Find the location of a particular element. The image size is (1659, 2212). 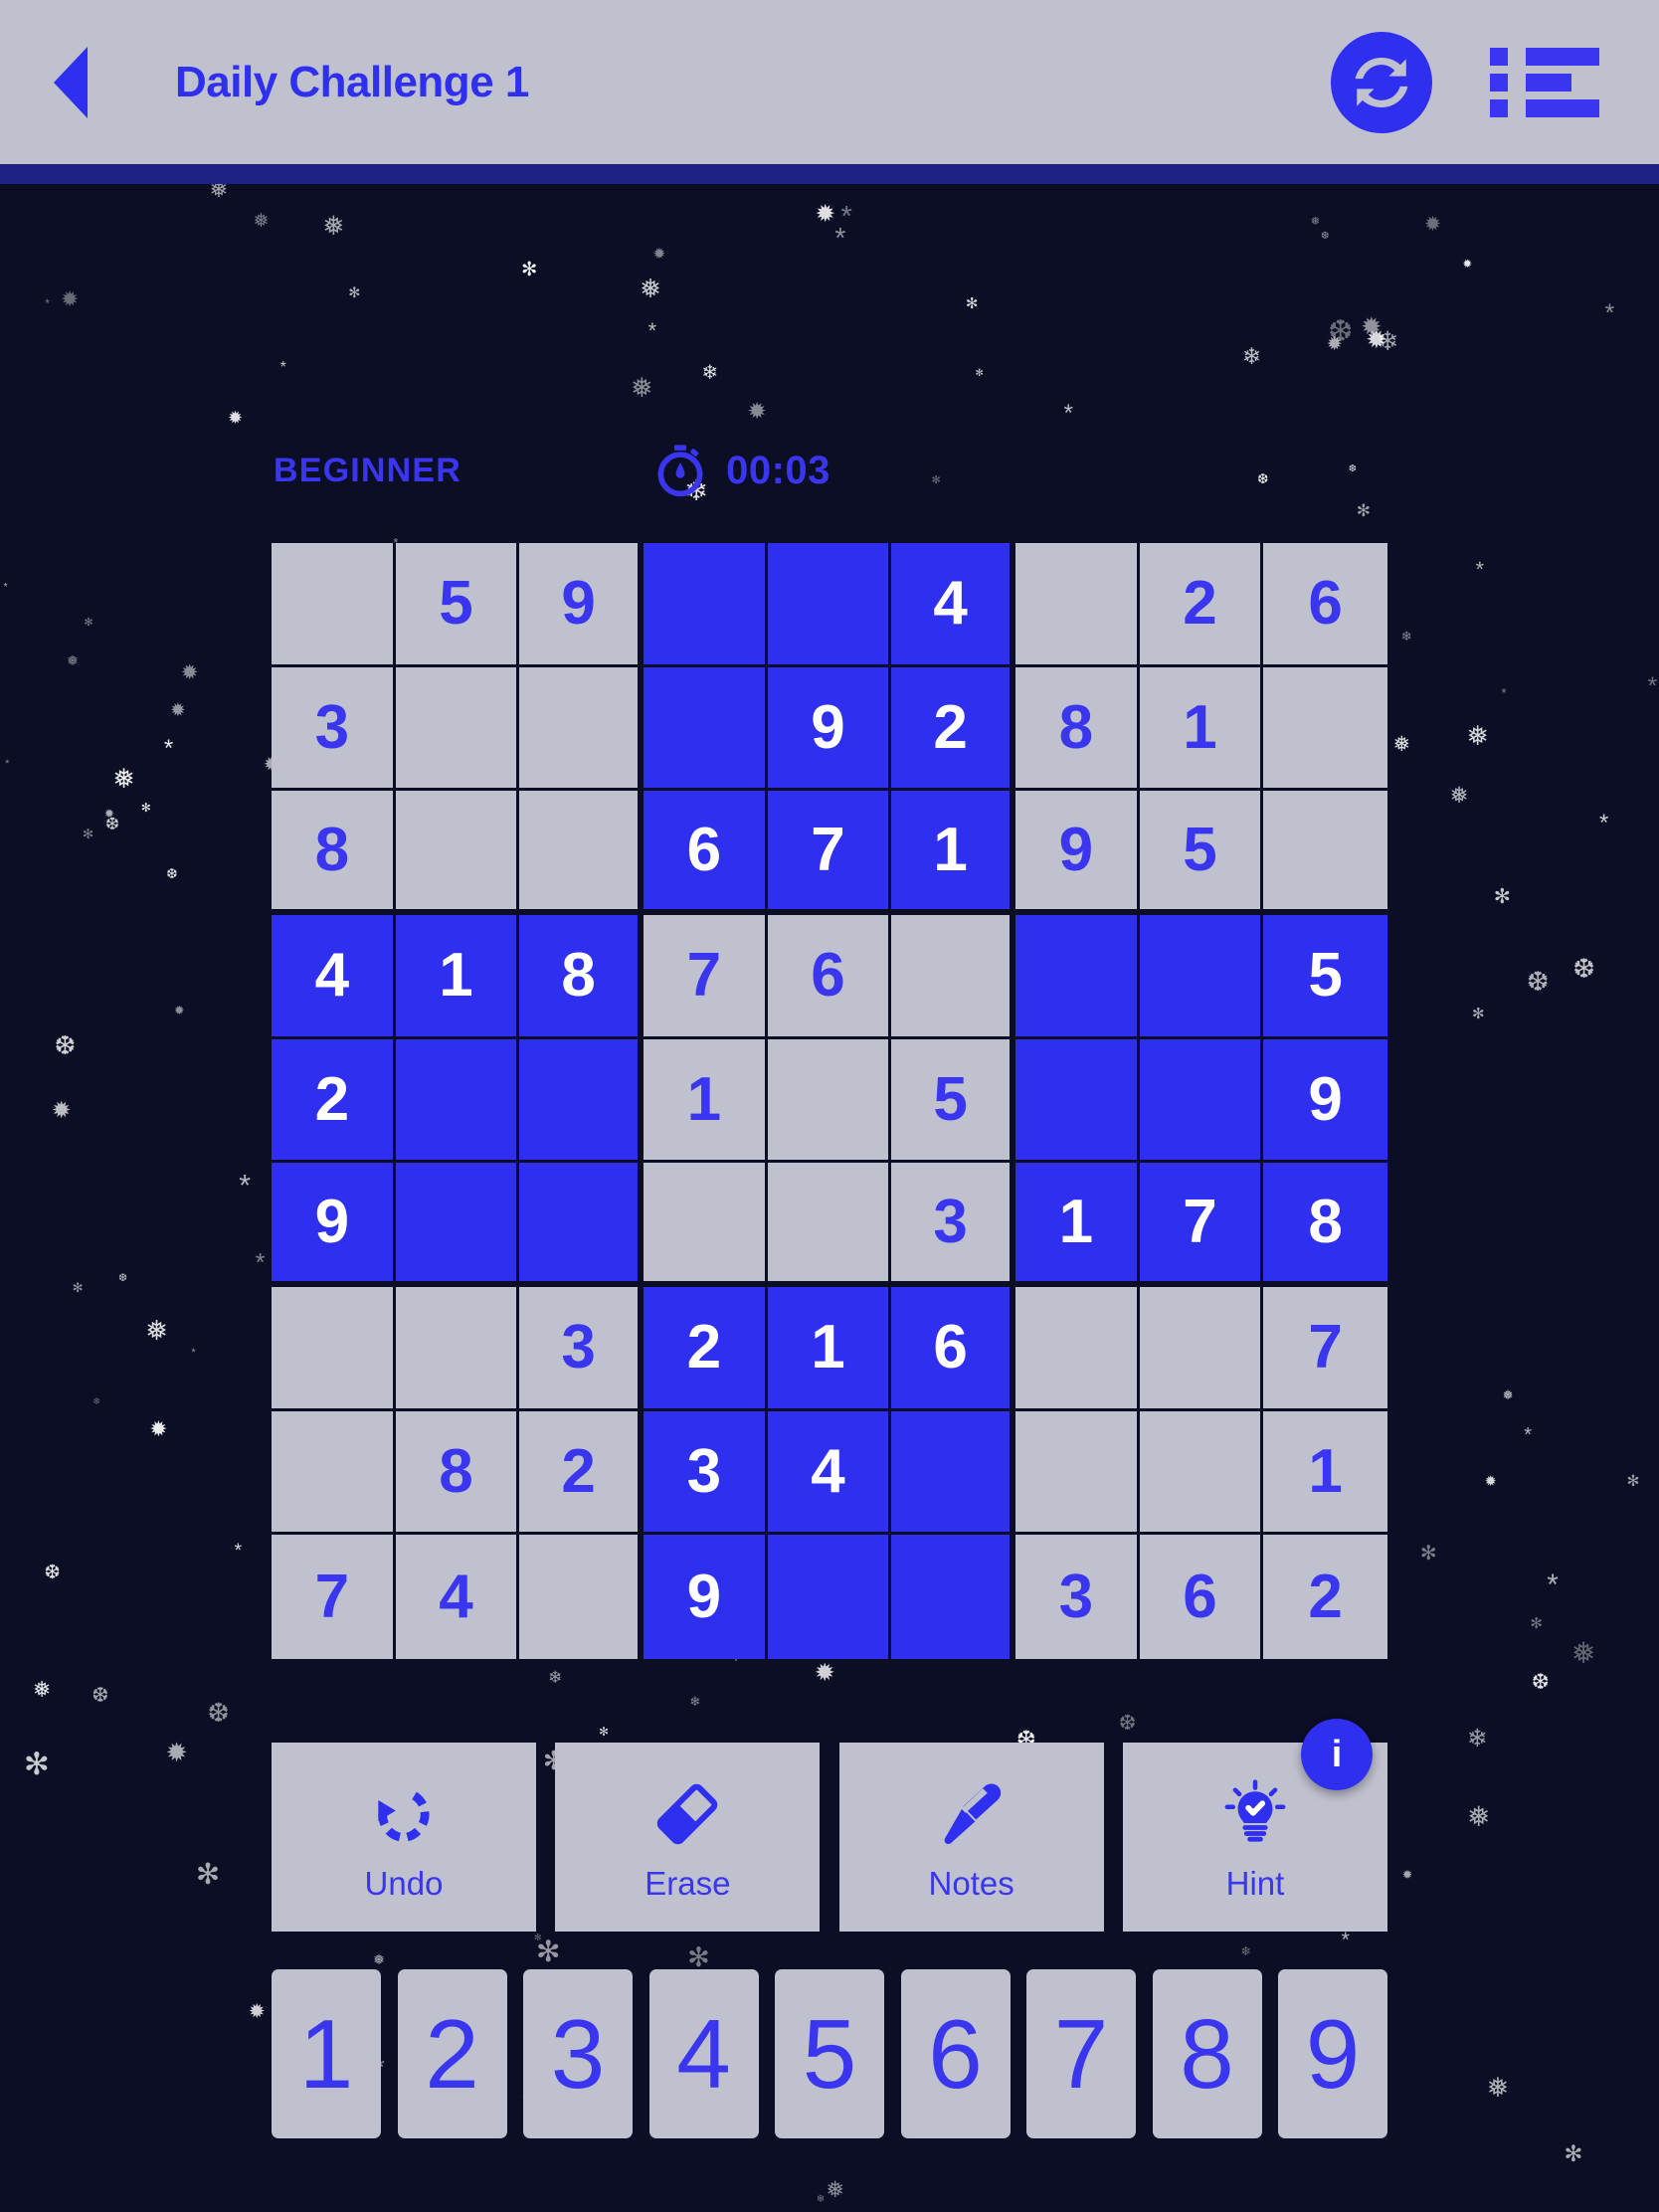

sudoku-cell-r5c2 is located at coordinates (457, 1101).